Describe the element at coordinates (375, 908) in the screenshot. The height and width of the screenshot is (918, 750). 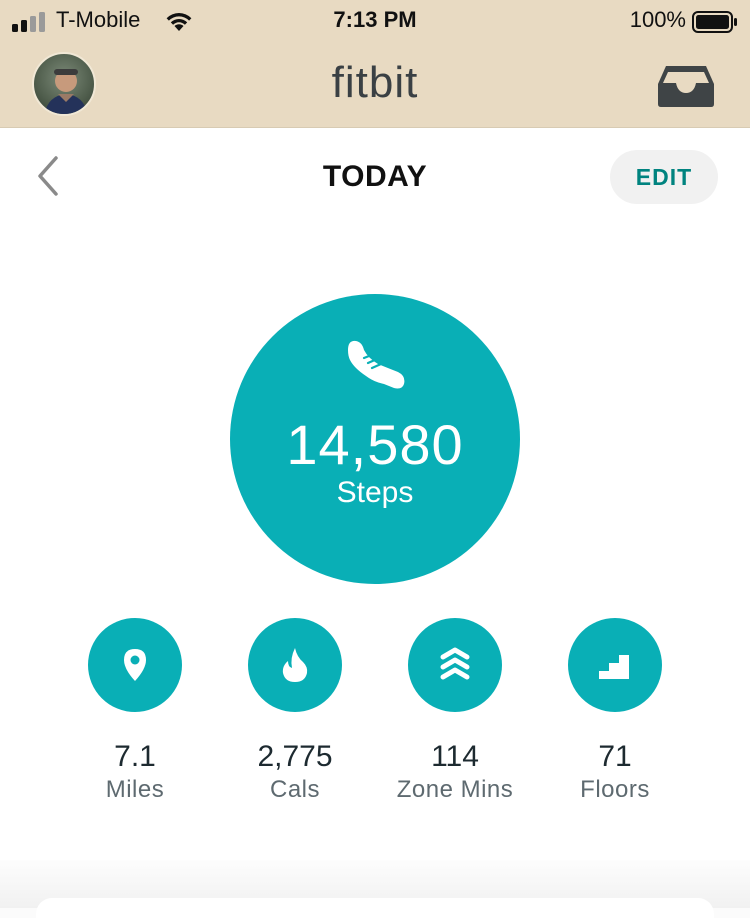
I see `next-card-edge` at that location.